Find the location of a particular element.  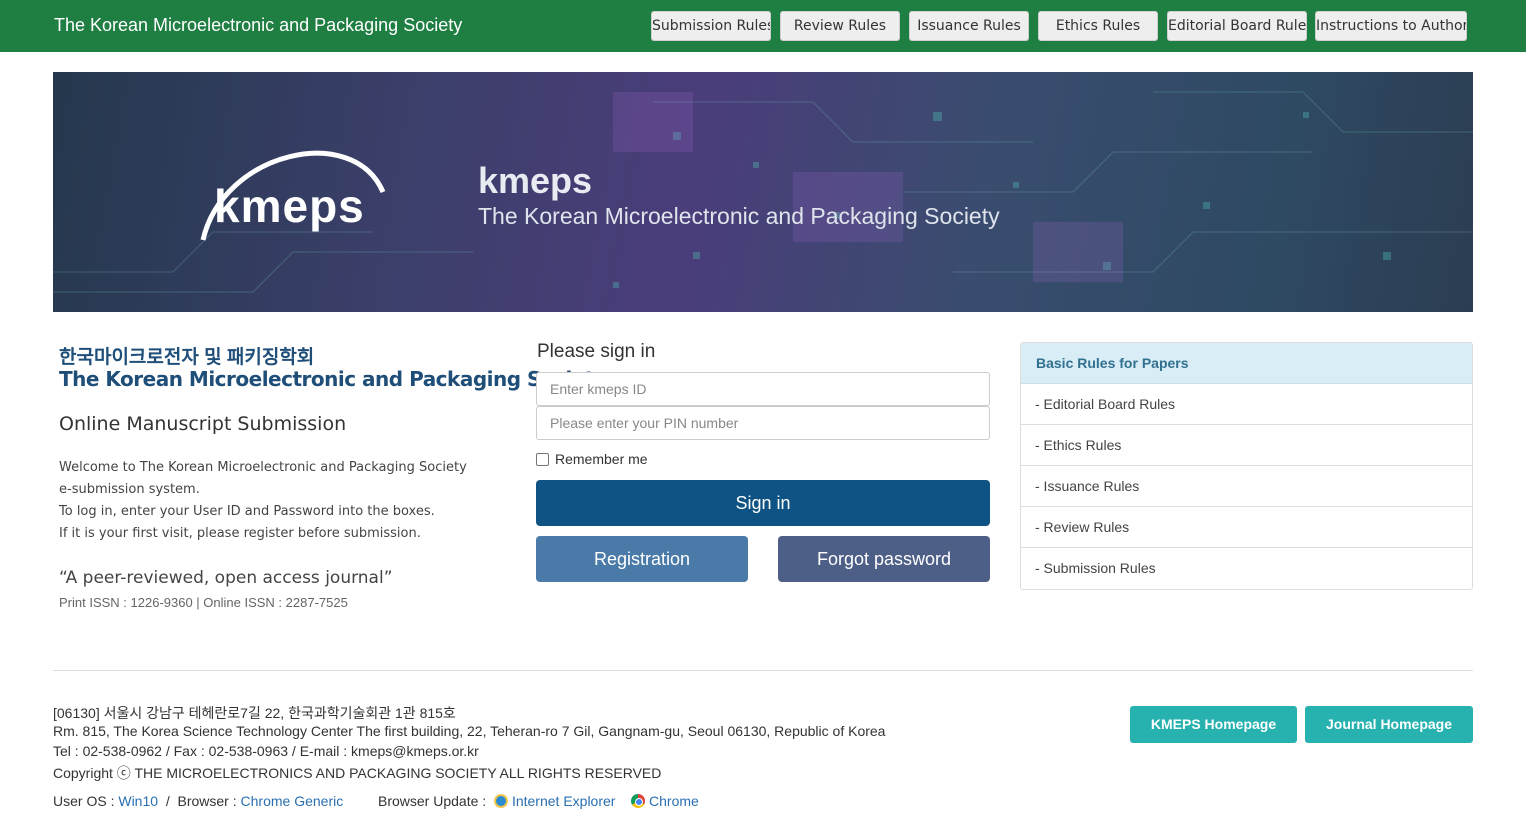

nav-review-rules: Review Rules is located at coordinates (840, 26).